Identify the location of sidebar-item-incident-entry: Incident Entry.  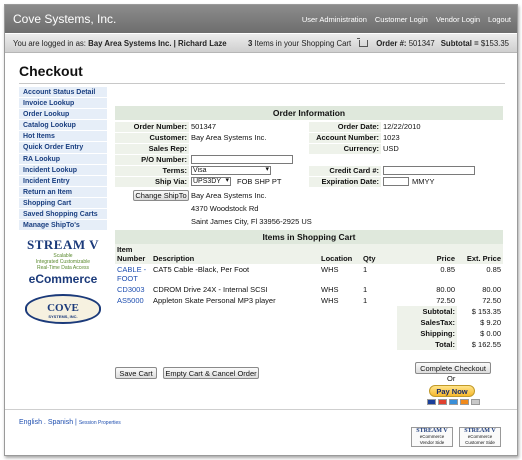
(63, 181).